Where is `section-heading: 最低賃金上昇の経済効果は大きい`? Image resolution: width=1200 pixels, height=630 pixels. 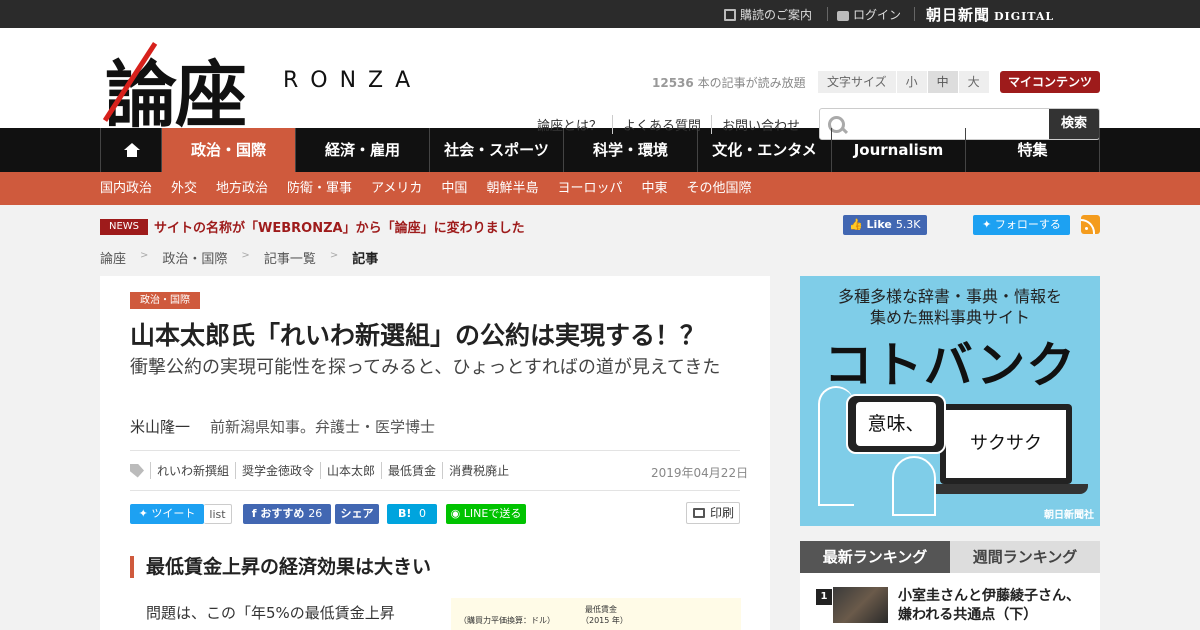
section-heading: 最低賃金上昇の経済効果は大きい is located at coordinates (280, 567).